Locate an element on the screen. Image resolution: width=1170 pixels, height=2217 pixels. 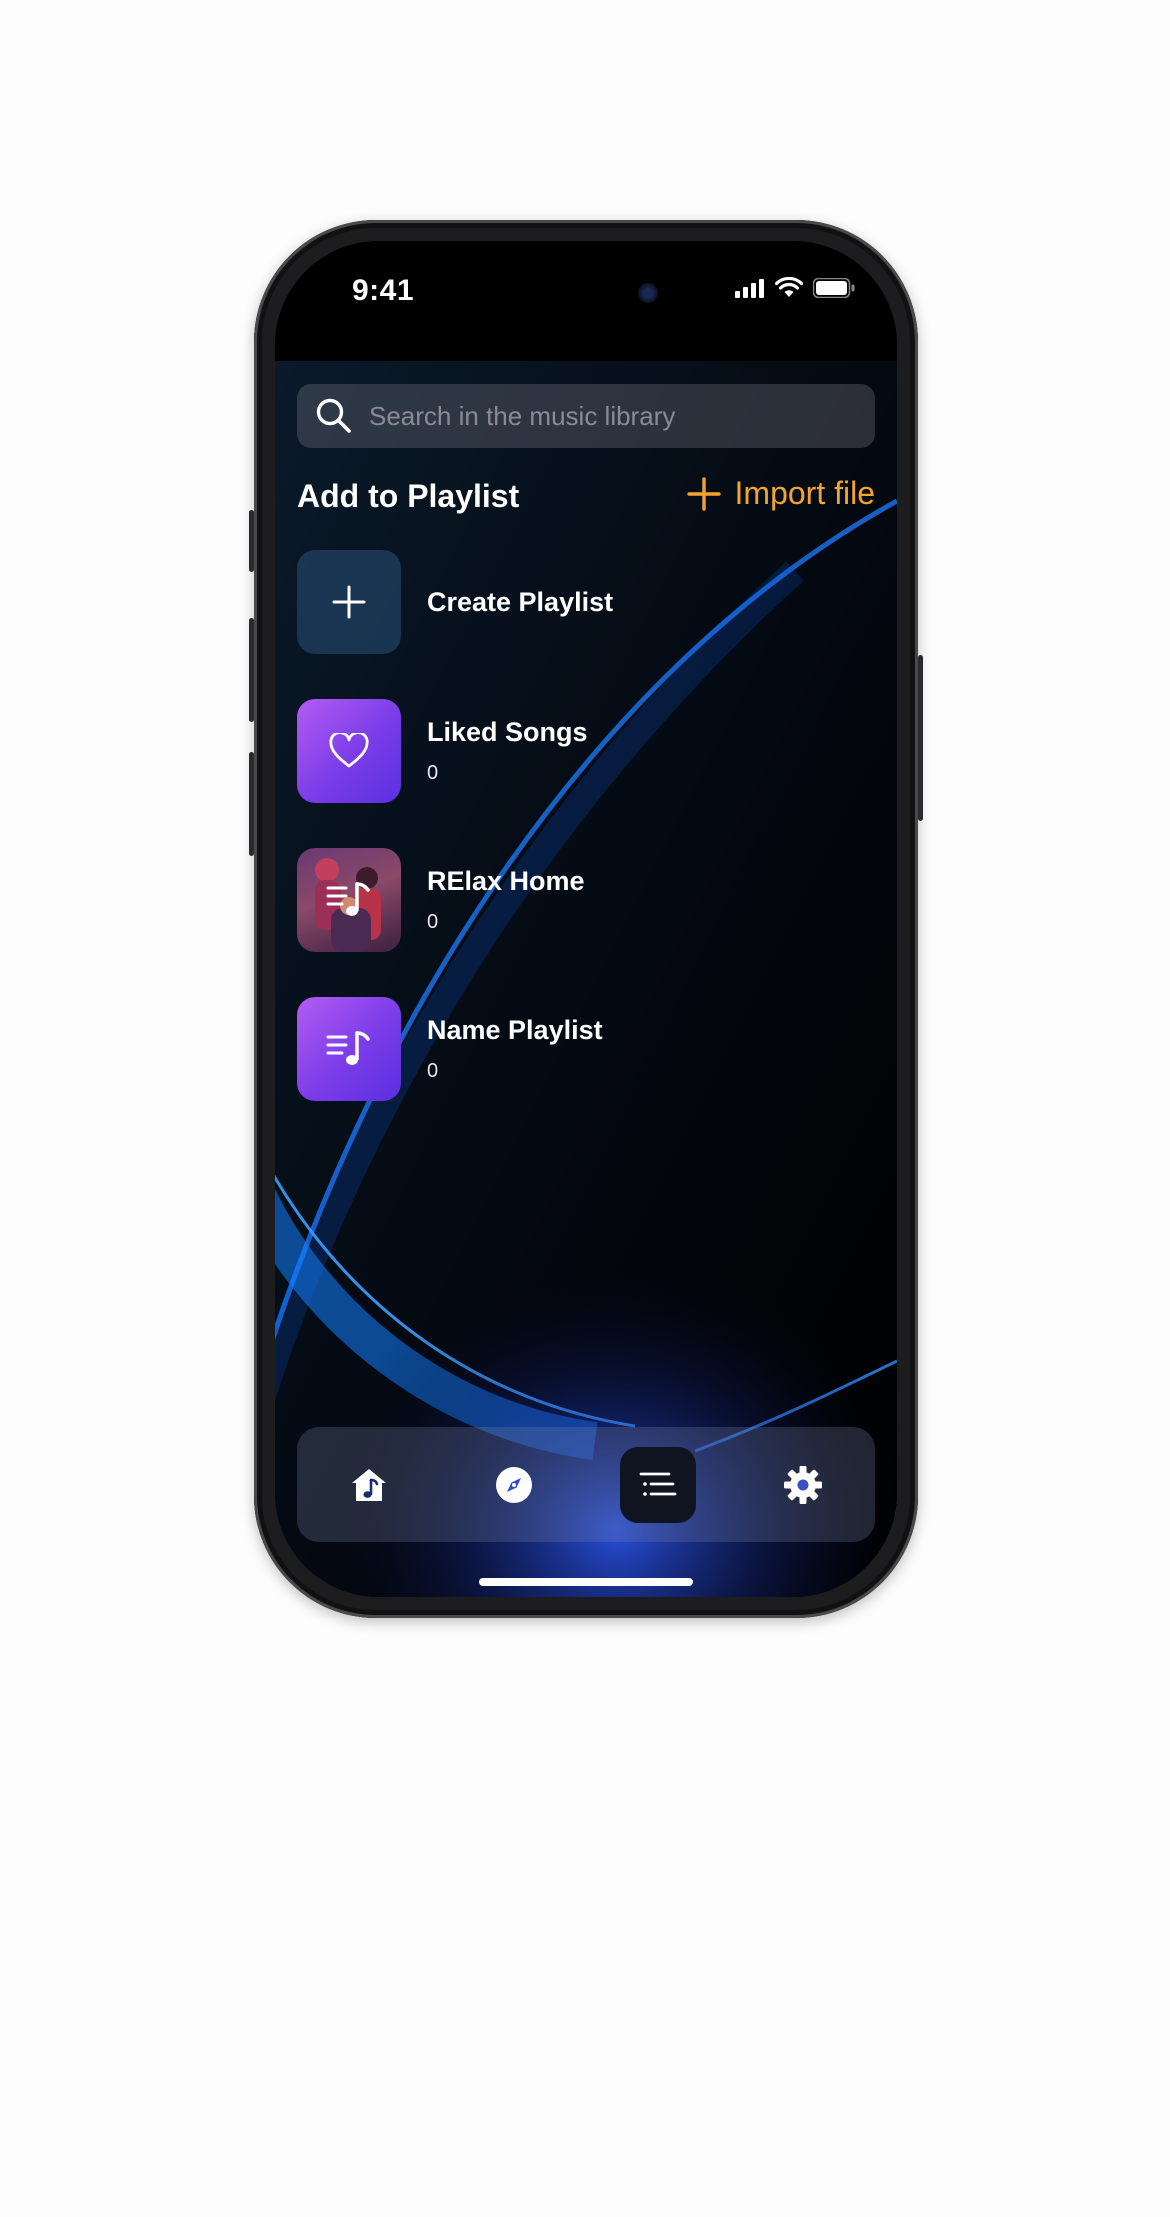
search-bar is located at coordinates (586, 416).